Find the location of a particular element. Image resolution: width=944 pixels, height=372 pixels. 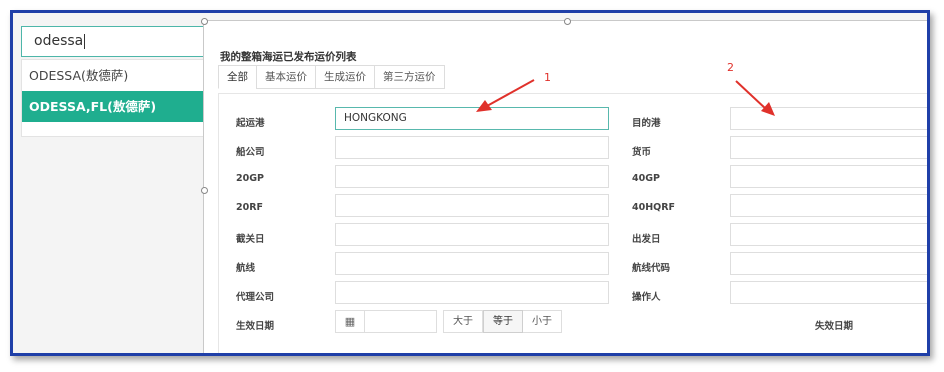

autocomplete-dropdown: ODESSA(敖德萨) ODESSA,FL(敖德萨) is located at coordinates (113, 98).